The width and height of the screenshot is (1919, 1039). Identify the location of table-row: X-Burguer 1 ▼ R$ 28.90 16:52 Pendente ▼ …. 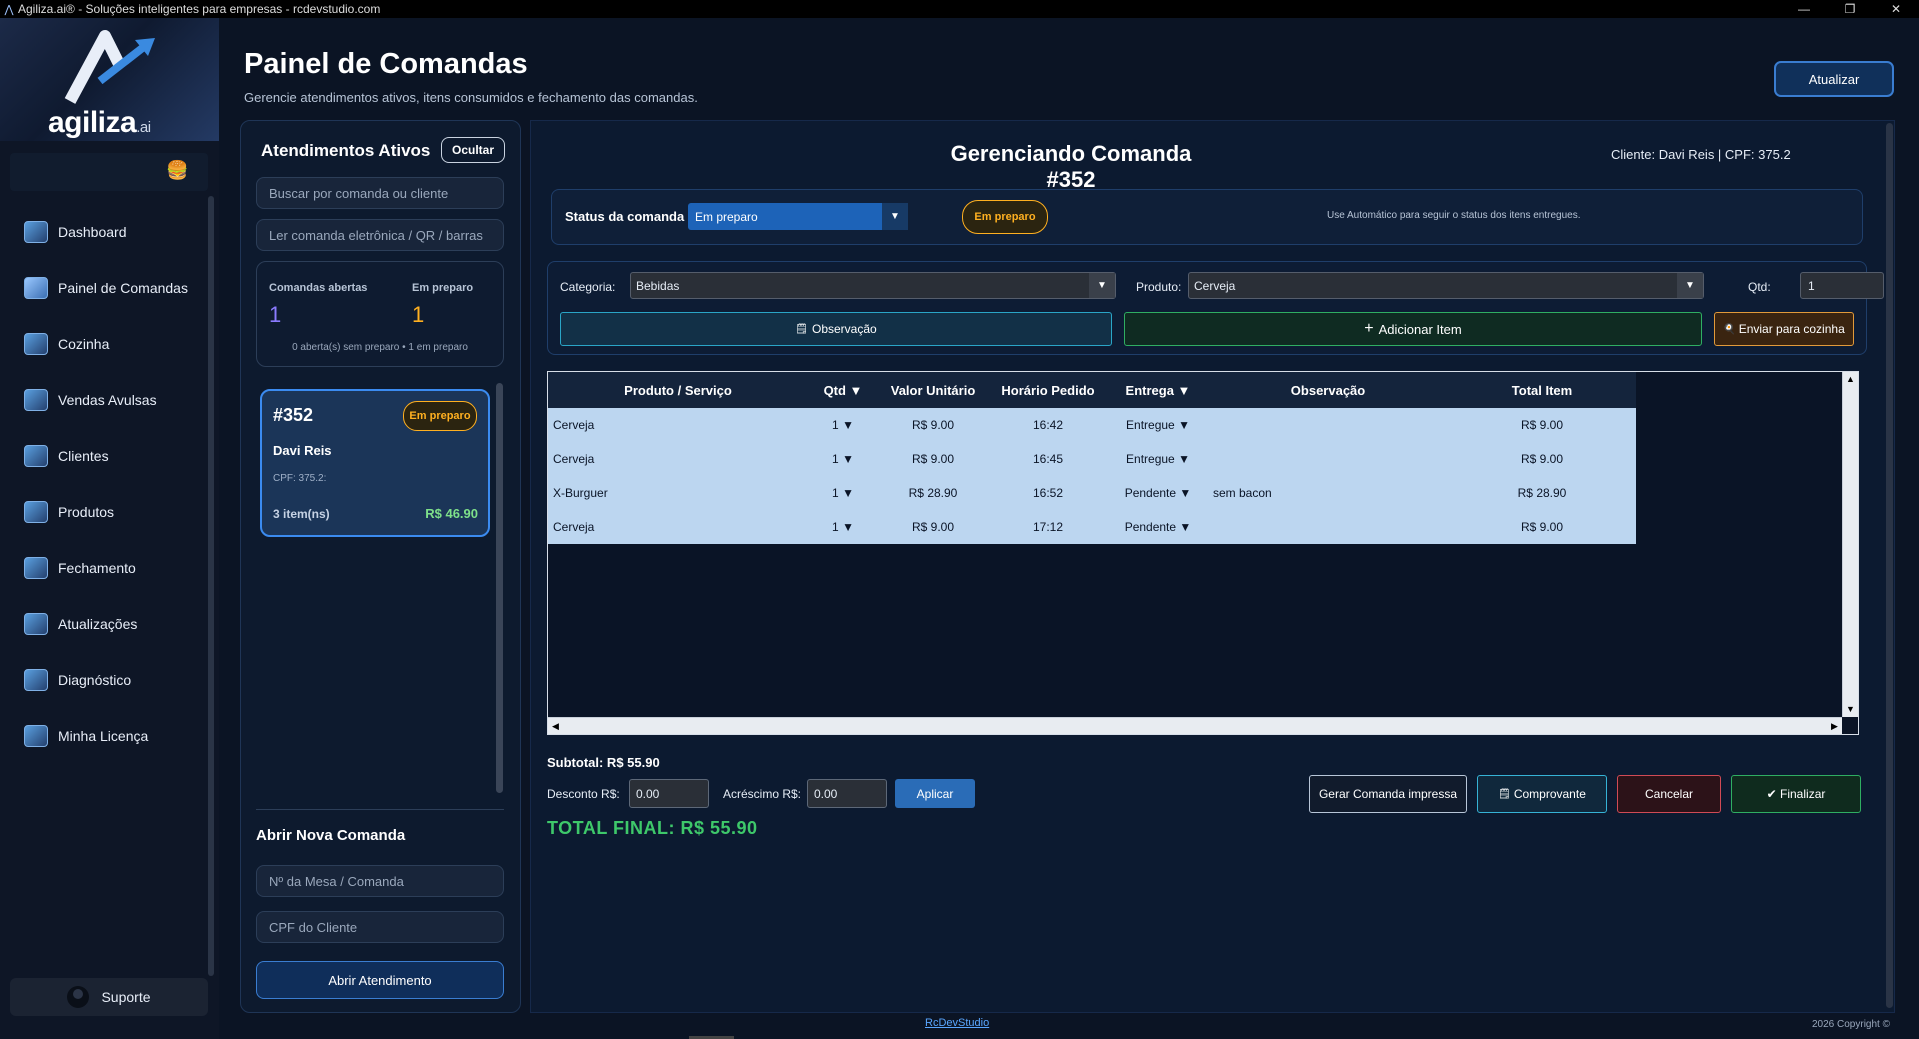
(1092, 493).